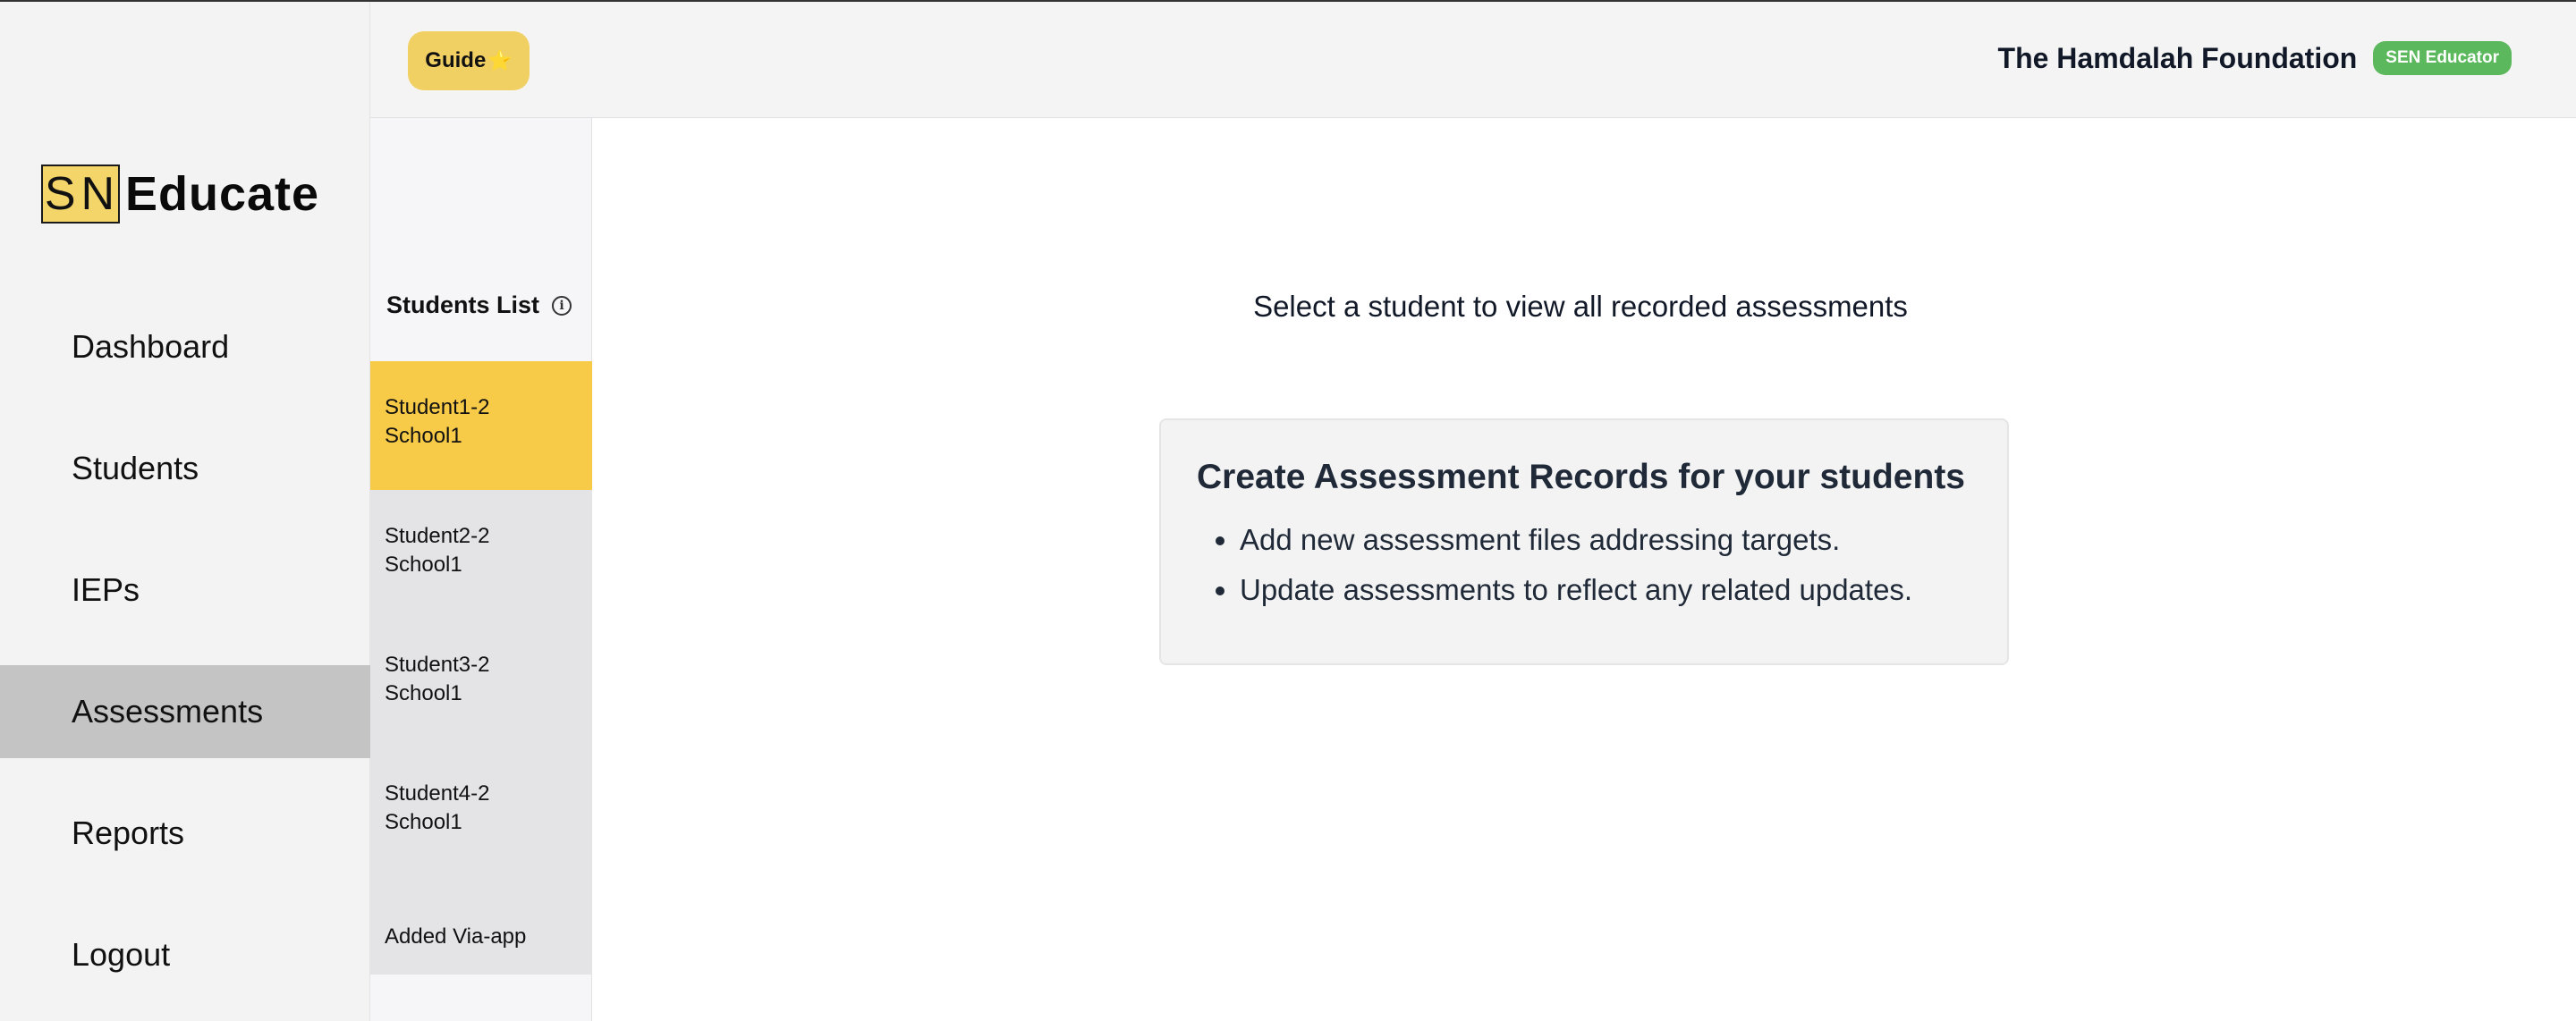 Image resolution: width=2576 pixels, height=1021 pixels. Describe the element at coordinates (437, 793) in the screenshot. I see `student-name: Student4-2` at that location.